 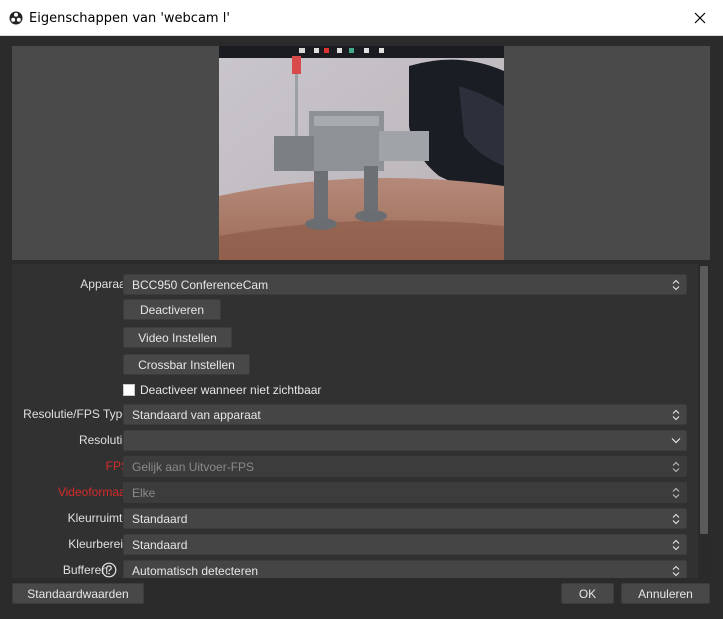 What do you see at coordinates (405, 518) in the screenshot?
I see `color-space-select: Standaard` at bounding box center [405, 518].